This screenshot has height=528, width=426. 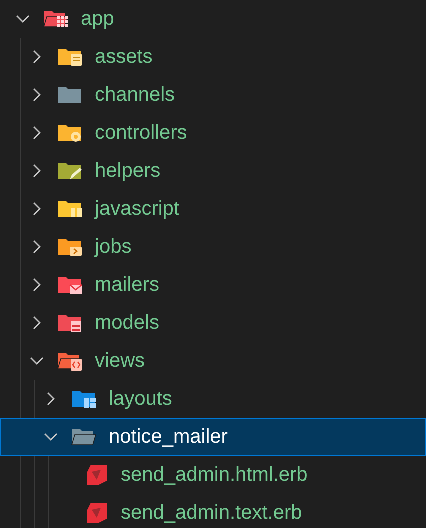 I want to click on tree-row: views, so click(x=213, y=361).